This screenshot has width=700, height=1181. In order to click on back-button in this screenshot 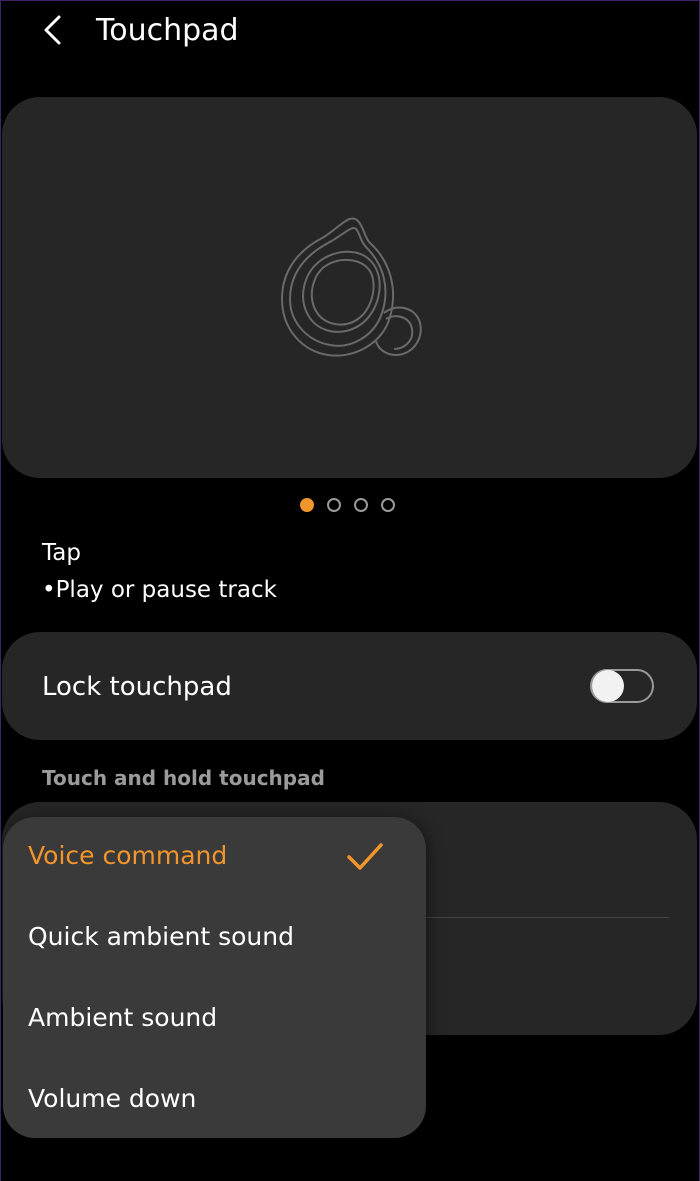, I will do `click(52, 30)`.